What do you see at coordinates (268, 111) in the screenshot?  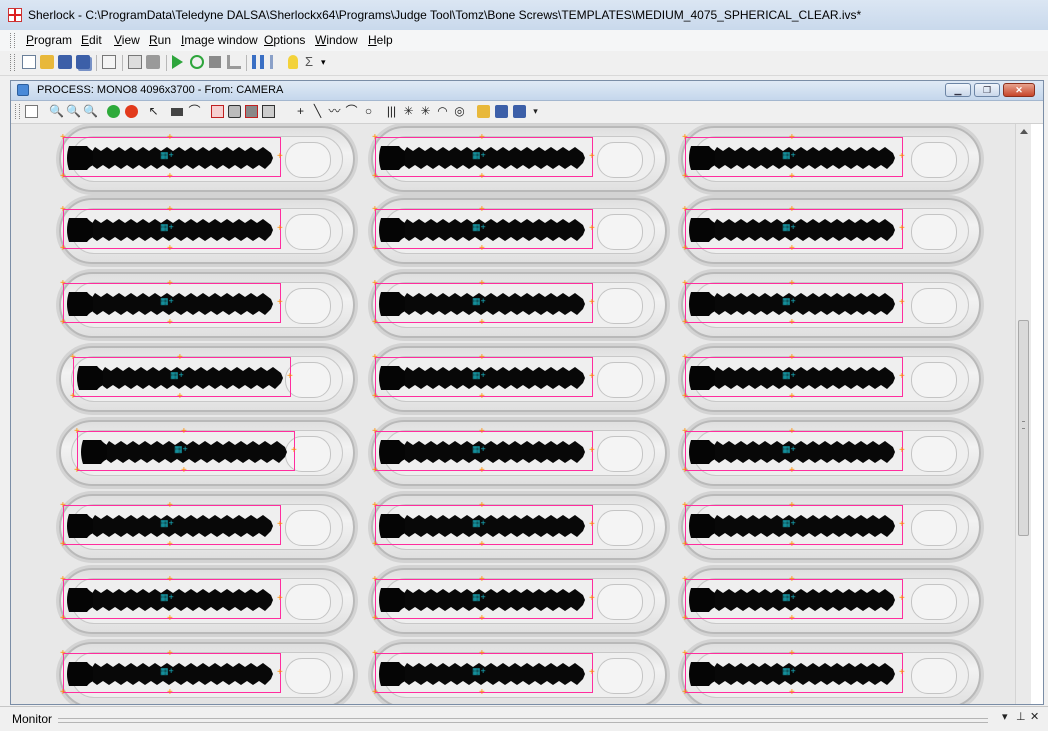 I see `annulus-select-icon` at bounding box center [268, 111].